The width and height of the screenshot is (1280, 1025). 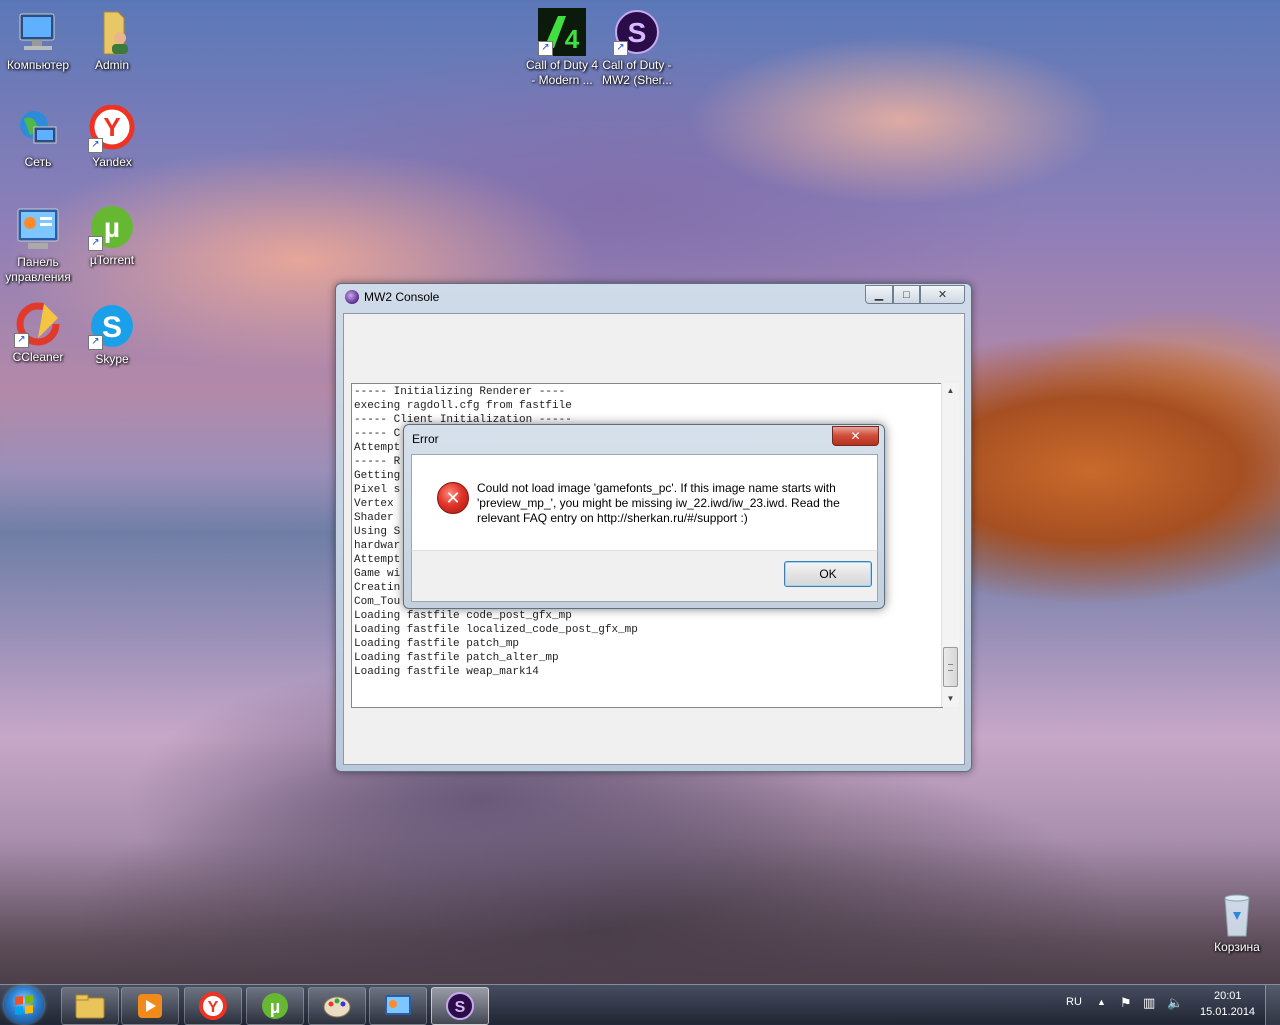 I want to click on svg-text: 4, so click(x=572, y=39).